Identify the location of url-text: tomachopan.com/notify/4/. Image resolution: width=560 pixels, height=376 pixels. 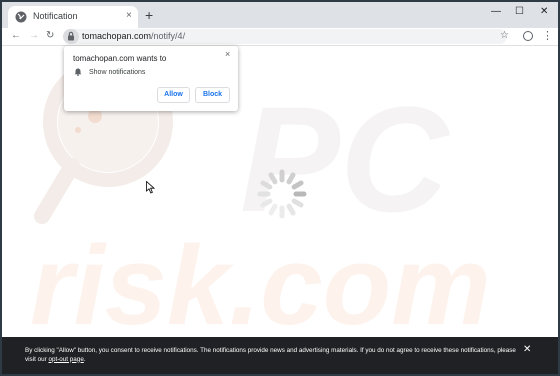
(133, 36).